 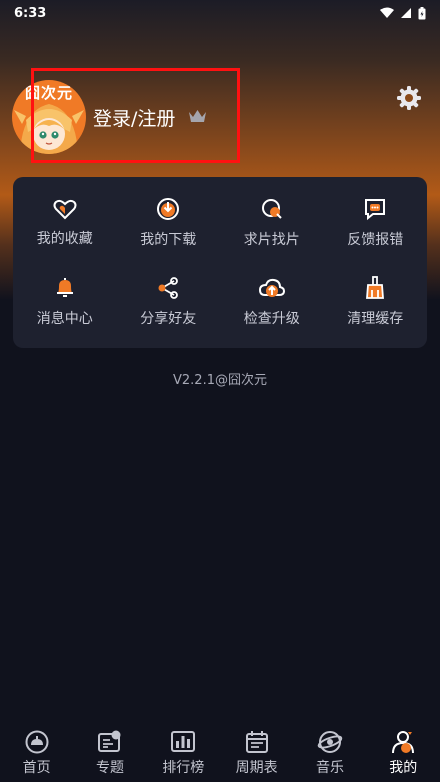 What do you see at coordinates (168, 239) in the screenshot?
I see `grid-item-label: 我的下载` at bounding box center [168, 239].